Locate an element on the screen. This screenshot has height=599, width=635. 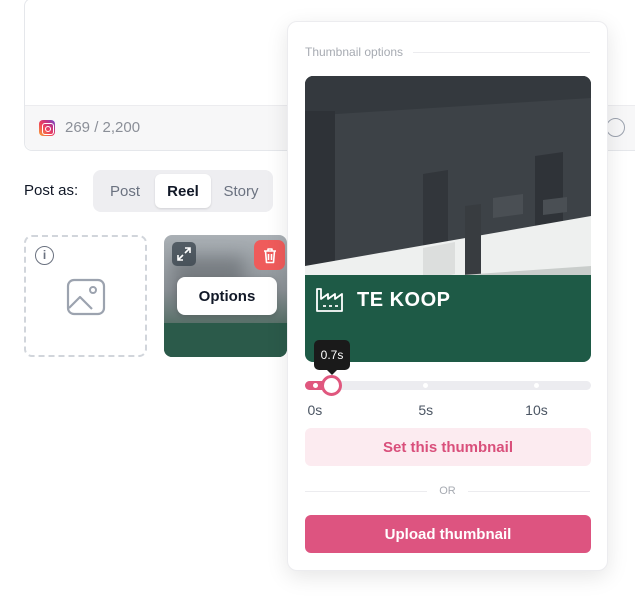
upload-thumbnail-button: Upload thumbnail is located at coordinates (448, 534).